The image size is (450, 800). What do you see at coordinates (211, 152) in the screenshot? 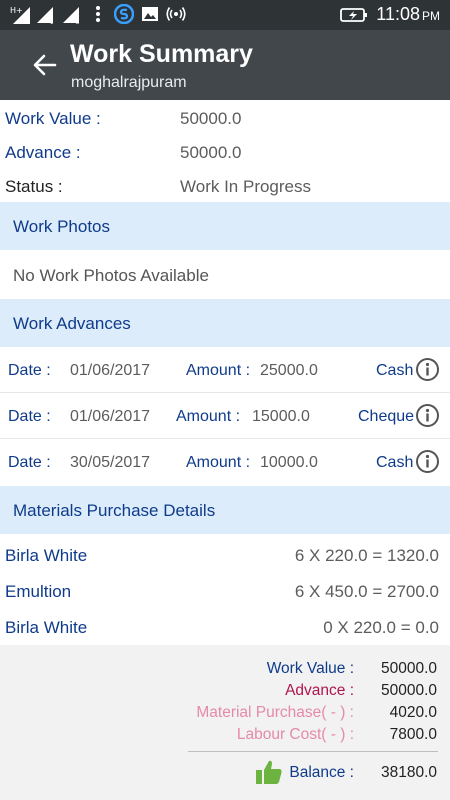
I see `advance-value: 50000.0` at bounding box center [211, 152].